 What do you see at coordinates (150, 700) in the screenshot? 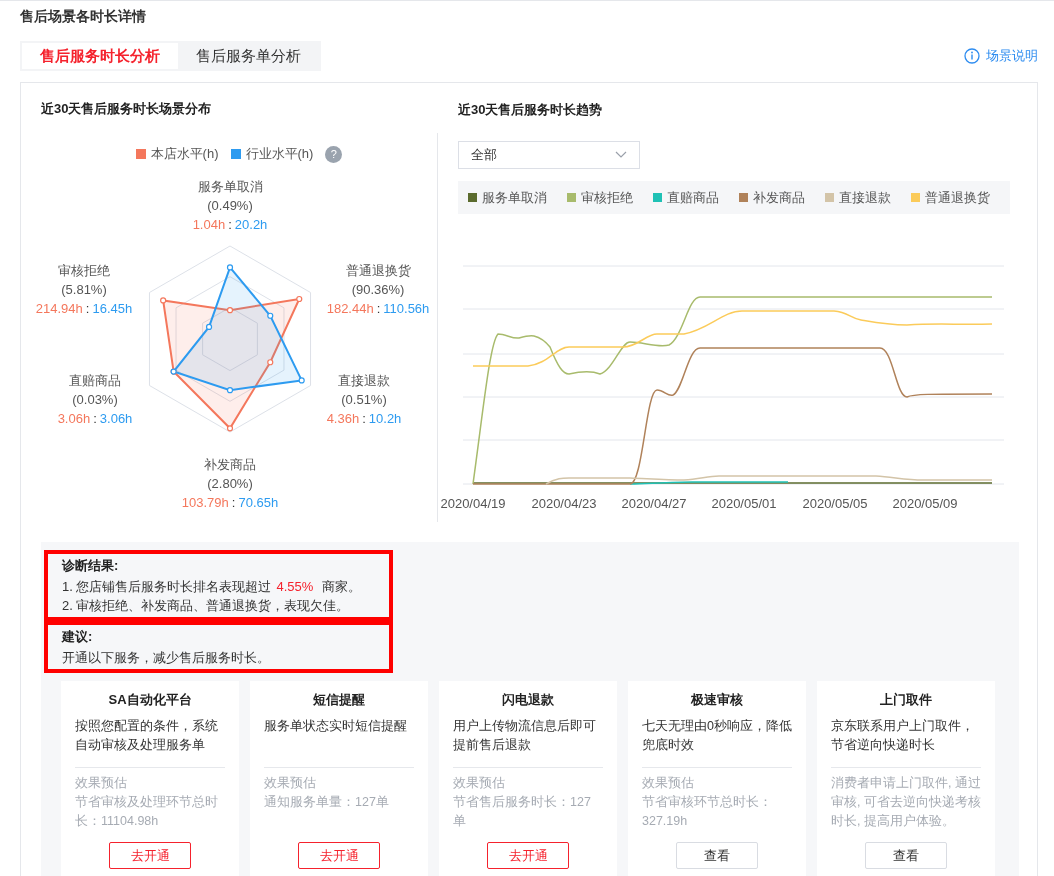
I see `card-title: SA自动化平台` at bounding box center [150, 700].